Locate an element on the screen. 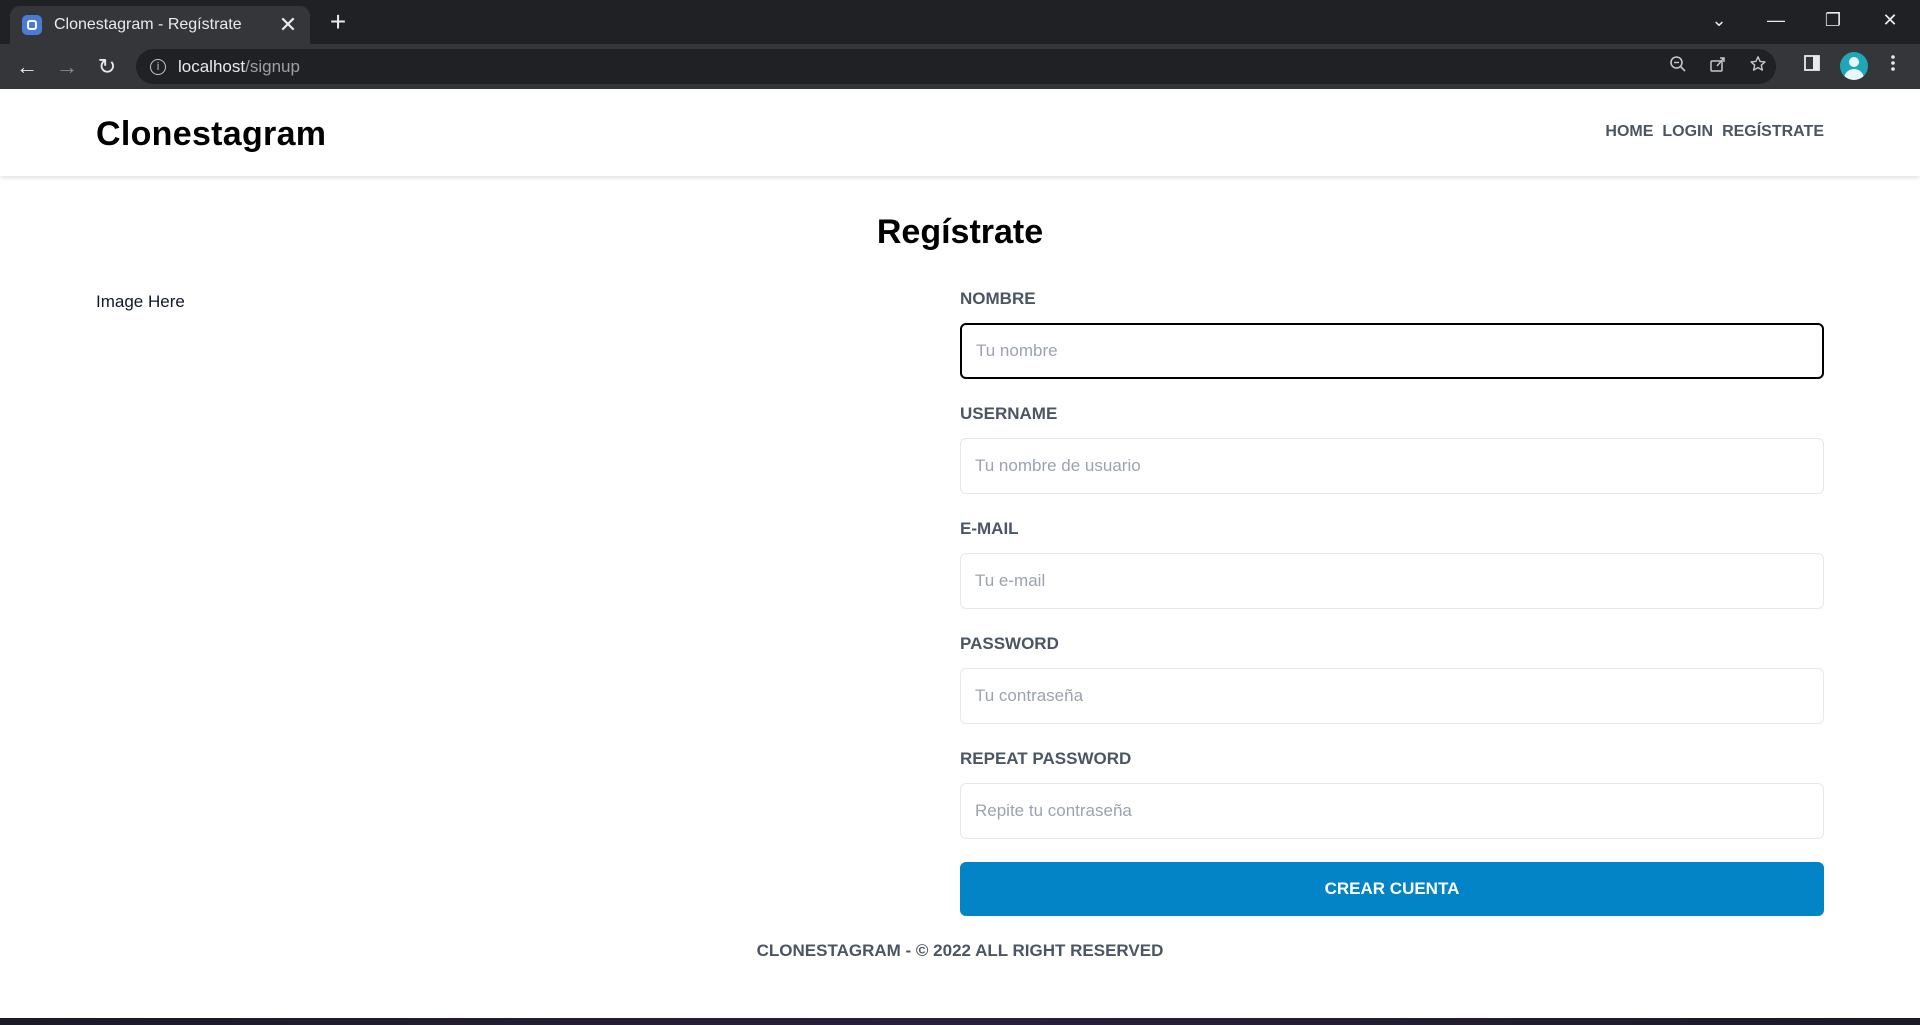 The width and height of the screenshot is (1920, 1025). password-label: Password is located at coordinates (1009, 643).